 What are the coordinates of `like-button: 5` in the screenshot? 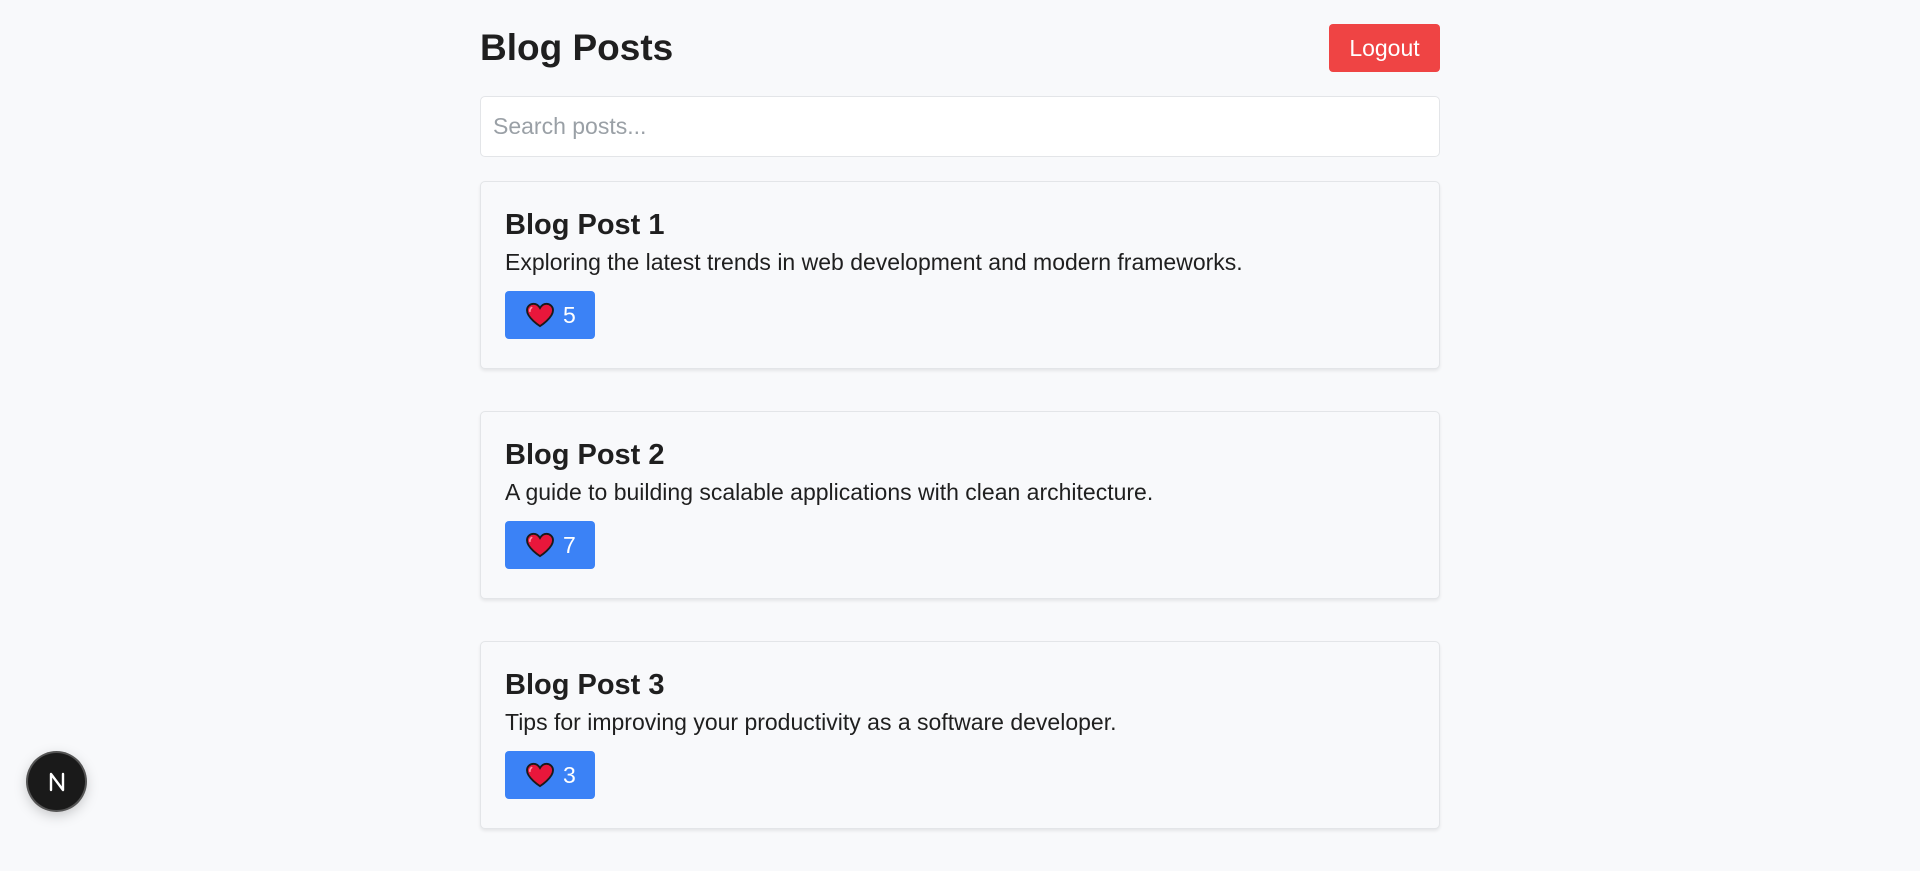 It's located at (550, 315).